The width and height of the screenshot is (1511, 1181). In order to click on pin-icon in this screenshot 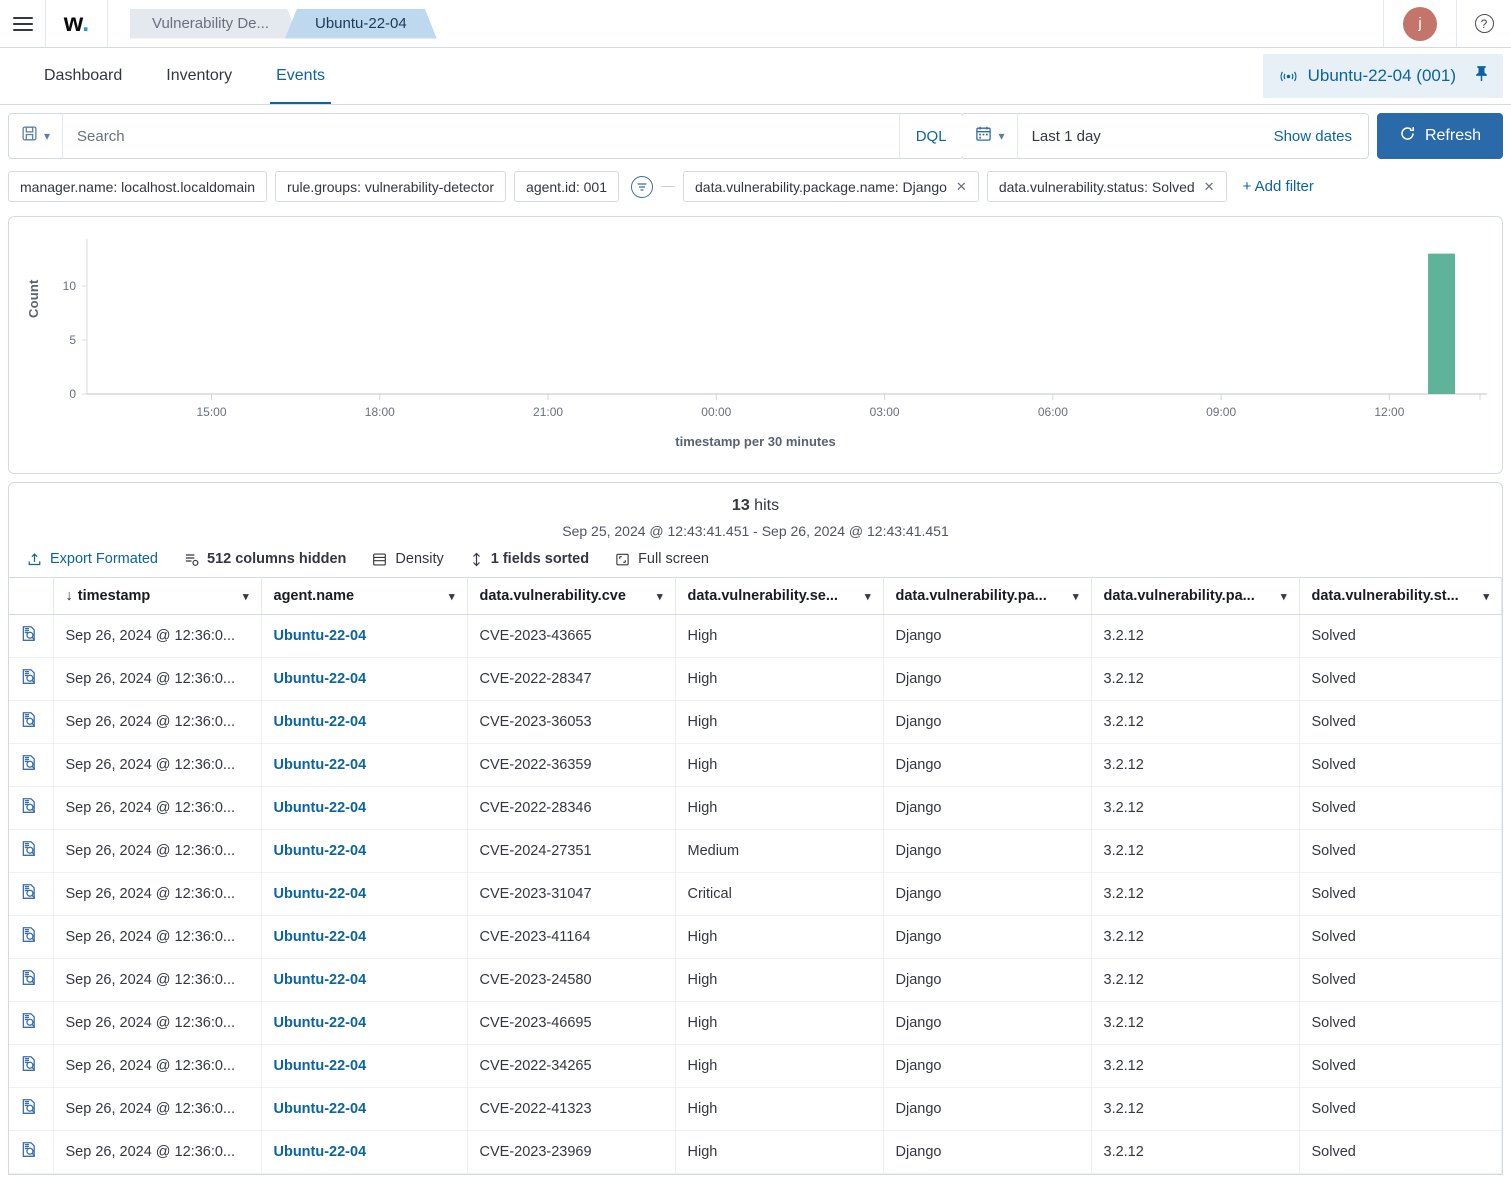, I will do `click(1481, 76)`.